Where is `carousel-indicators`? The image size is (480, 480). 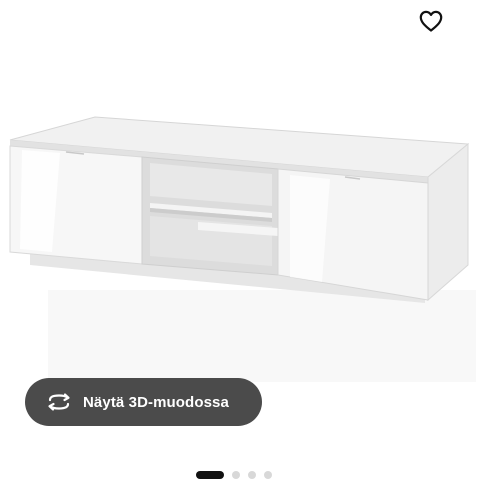
carousel-indicators is located at coordinates (238, 475).